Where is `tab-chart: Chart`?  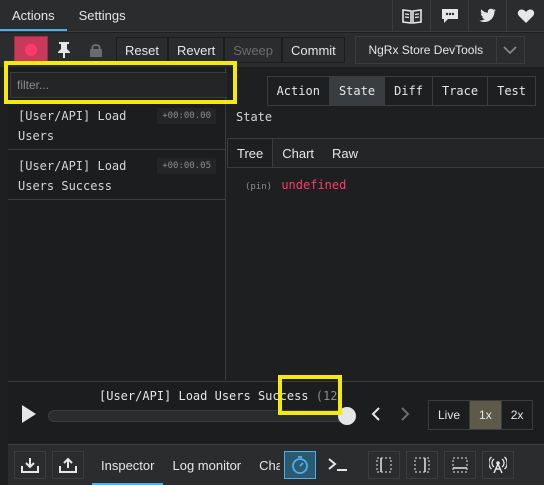 tab-chart: Chart is located at coordinates (298, 153).